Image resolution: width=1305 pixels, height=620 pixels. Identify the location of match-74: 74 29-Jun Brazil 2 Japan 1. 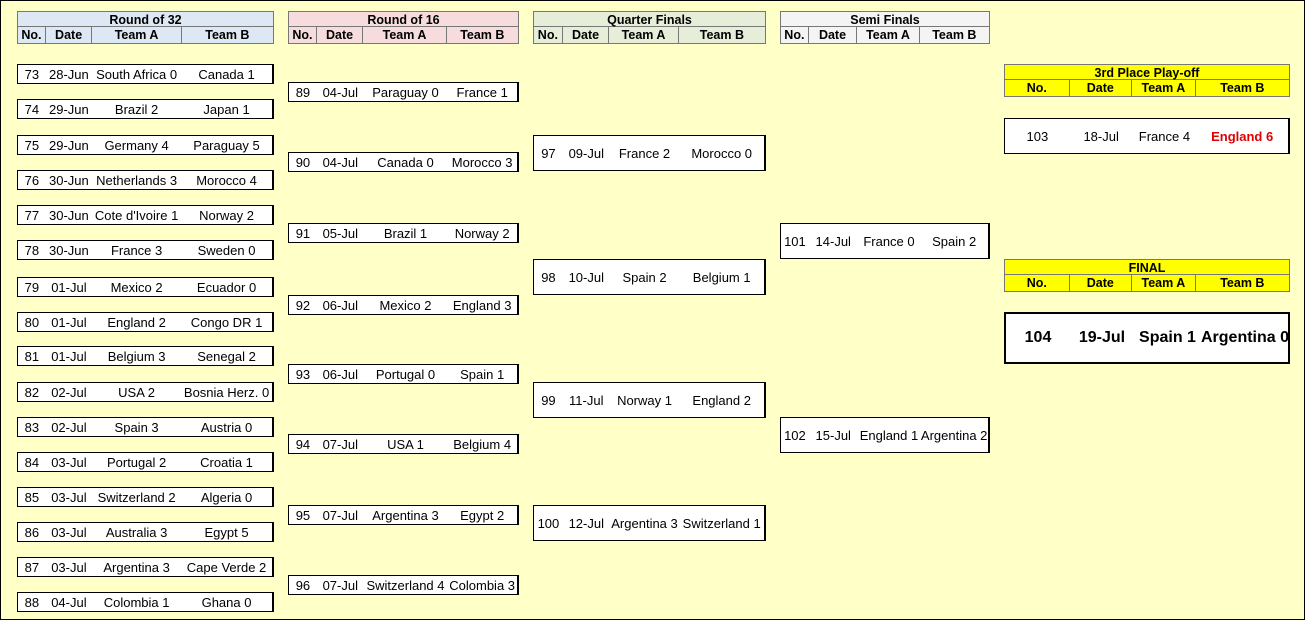
(145, 109).